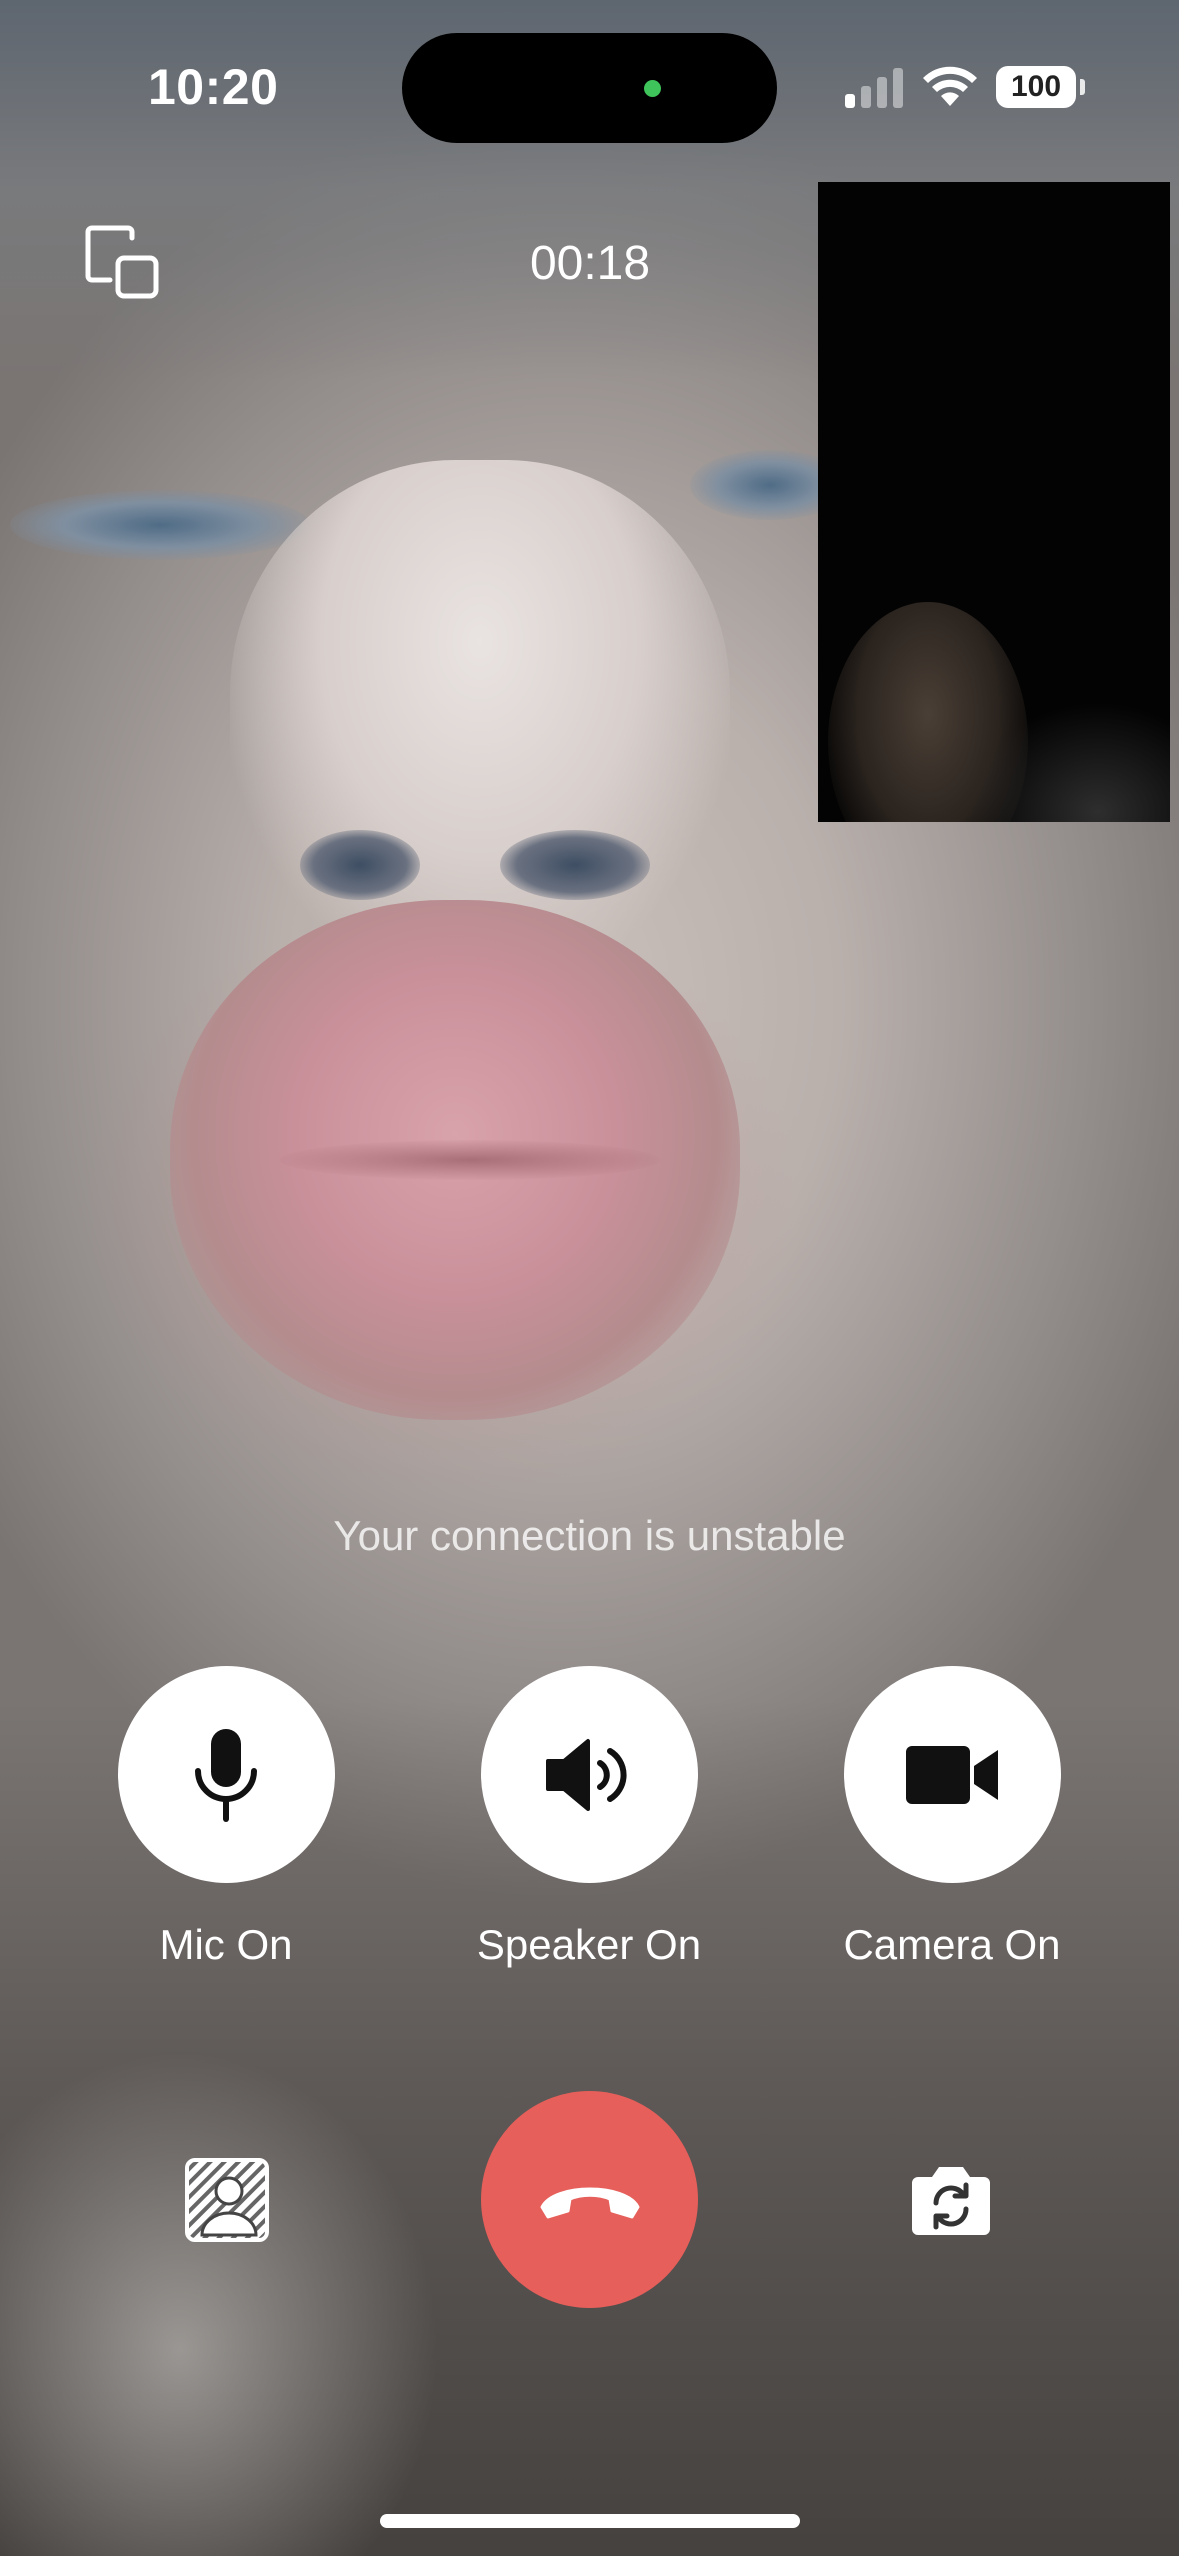 This screenshot has height=2556, width=1179. I want to click on dynamic-island, so click(589, 88).